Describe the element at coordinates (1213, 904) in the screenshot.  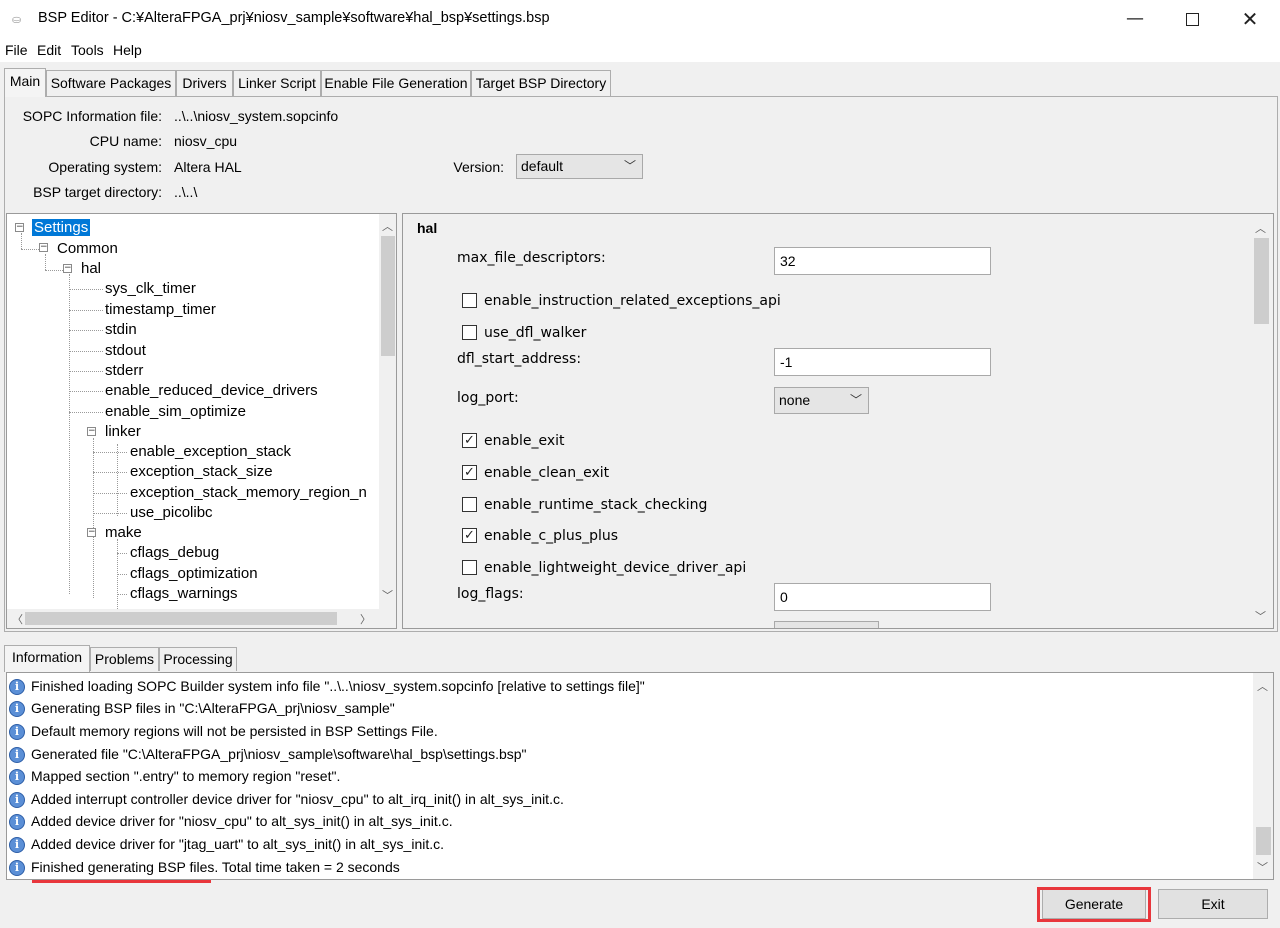
I see `exit-button: Exit` at that location.